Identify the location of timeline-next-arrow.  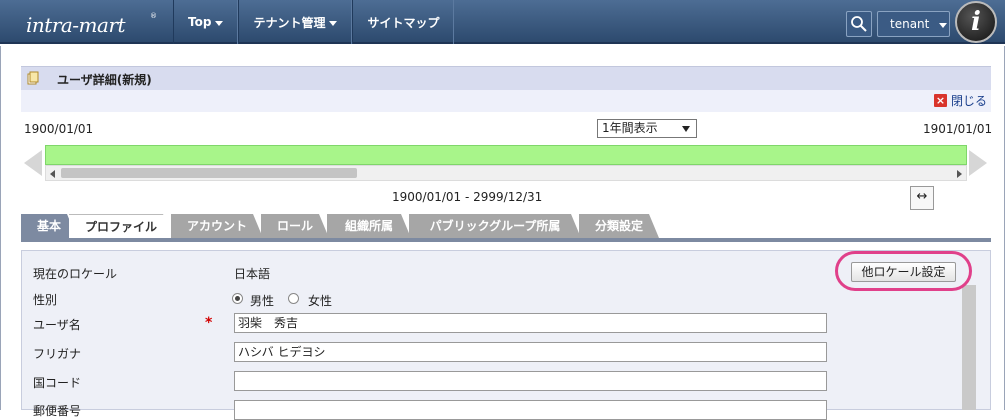
(978, 163).